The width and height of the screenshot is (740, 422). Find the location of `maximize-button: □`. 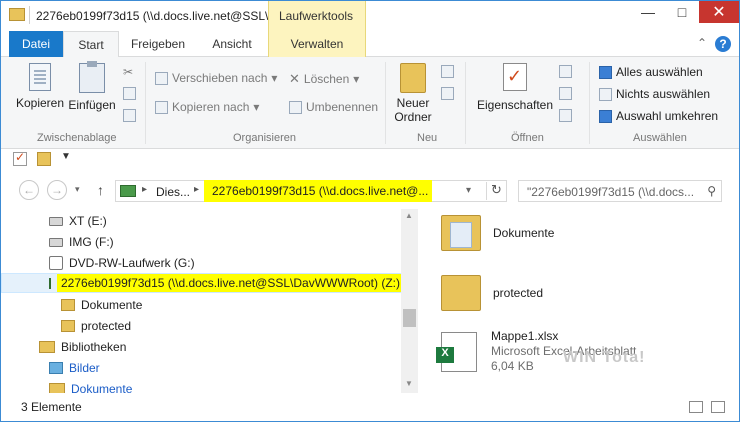

maximize-button: □ is located at coordinates (682, 12).